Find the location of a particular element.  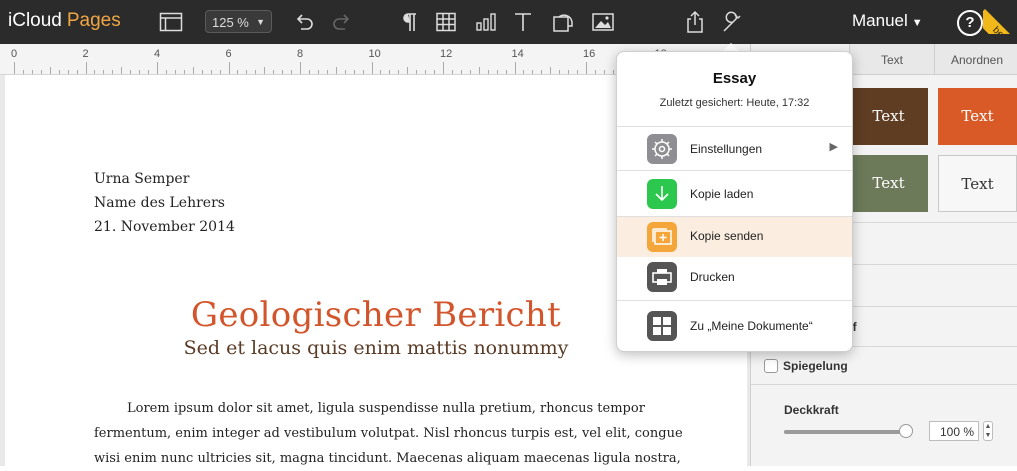

table-icon is located at coordinates (446, 22).